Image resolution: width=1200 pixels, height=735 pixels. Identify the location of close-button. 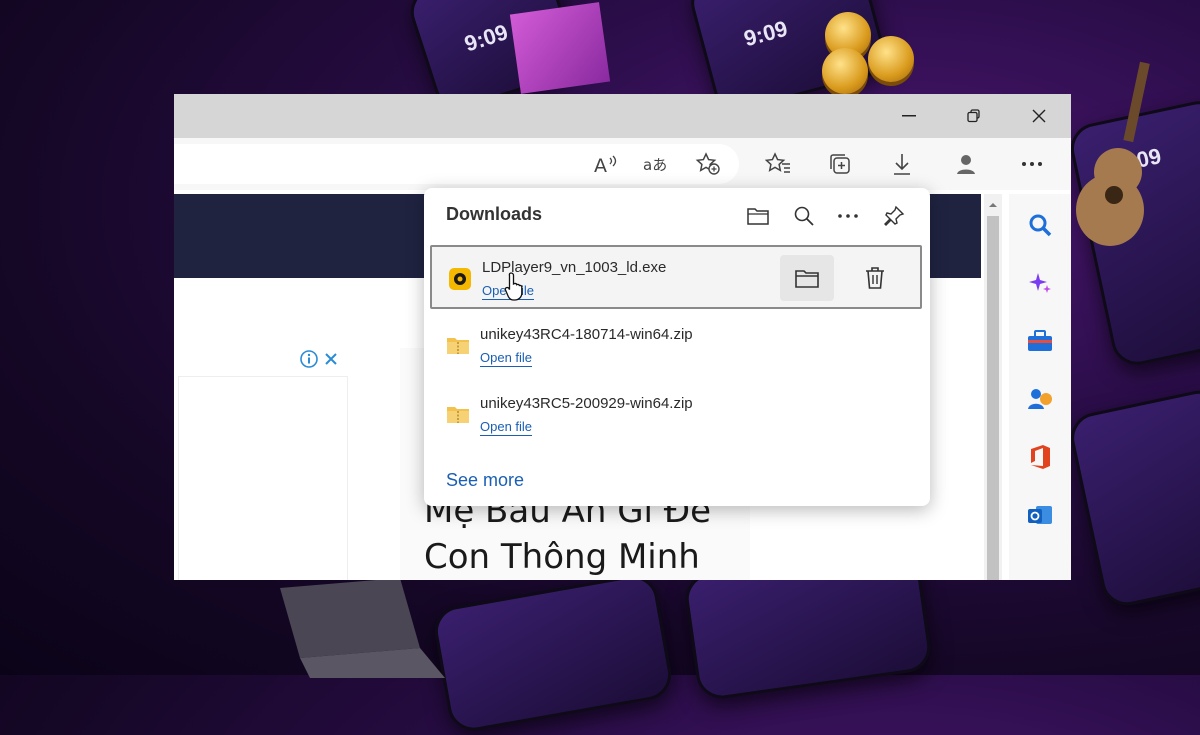
(1039, 116).